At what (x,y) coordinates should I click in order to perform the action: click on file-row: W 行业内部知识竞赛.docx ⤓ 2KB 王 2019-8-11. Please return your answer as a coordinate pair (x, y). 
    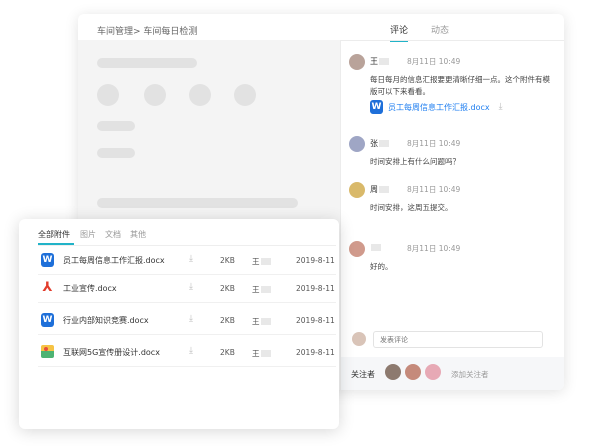
    Looking at the image, I should click on (187, 320).